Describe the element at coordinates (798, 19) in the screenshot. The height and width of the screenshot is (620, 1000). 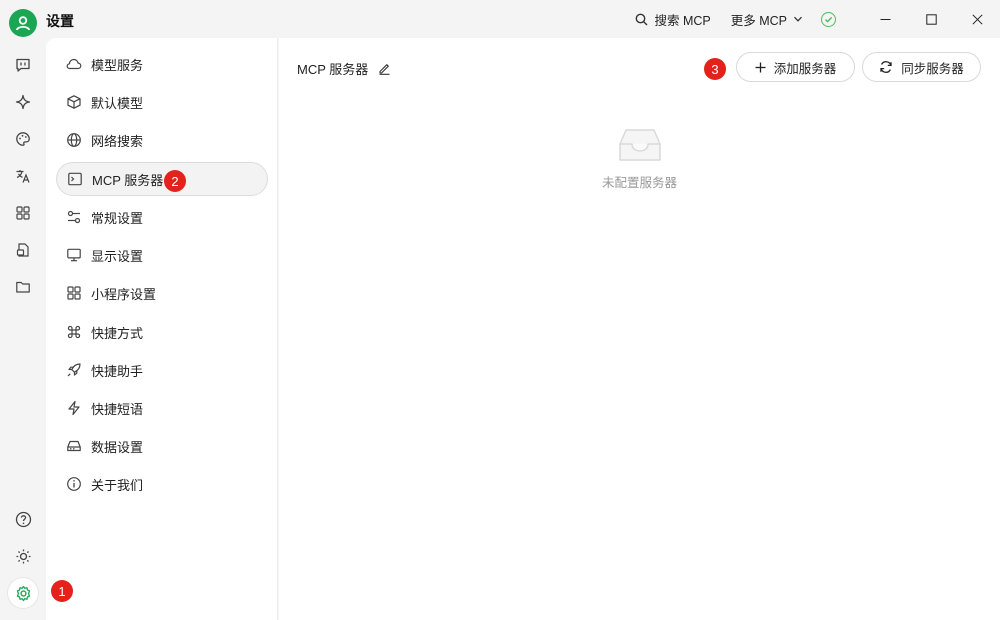
I see `chevron-down-icon` at that location.